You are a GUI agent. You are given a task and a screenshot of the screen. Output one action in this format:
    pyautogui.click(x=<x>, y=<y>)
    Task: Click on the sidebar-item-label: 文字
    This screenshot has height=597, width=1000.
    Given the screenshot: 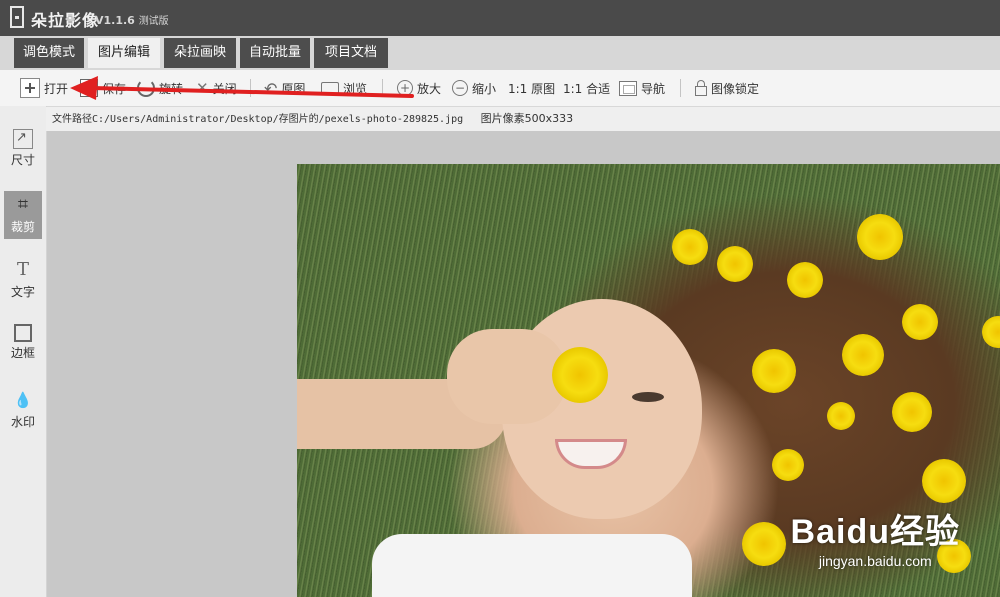 What is the action you would take?
    pyautogui.click(x=22, y=292)
    